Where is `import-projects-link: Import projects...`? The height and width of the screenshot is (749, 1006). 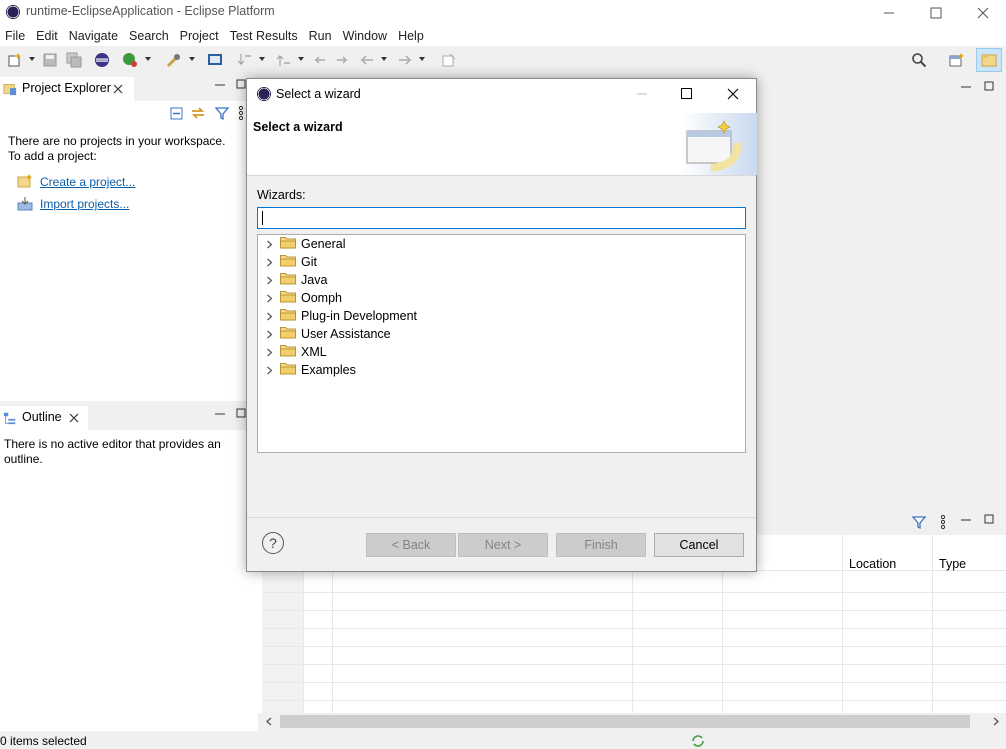 import-projects-link: Import projects... is located at coordinates (84, 204).